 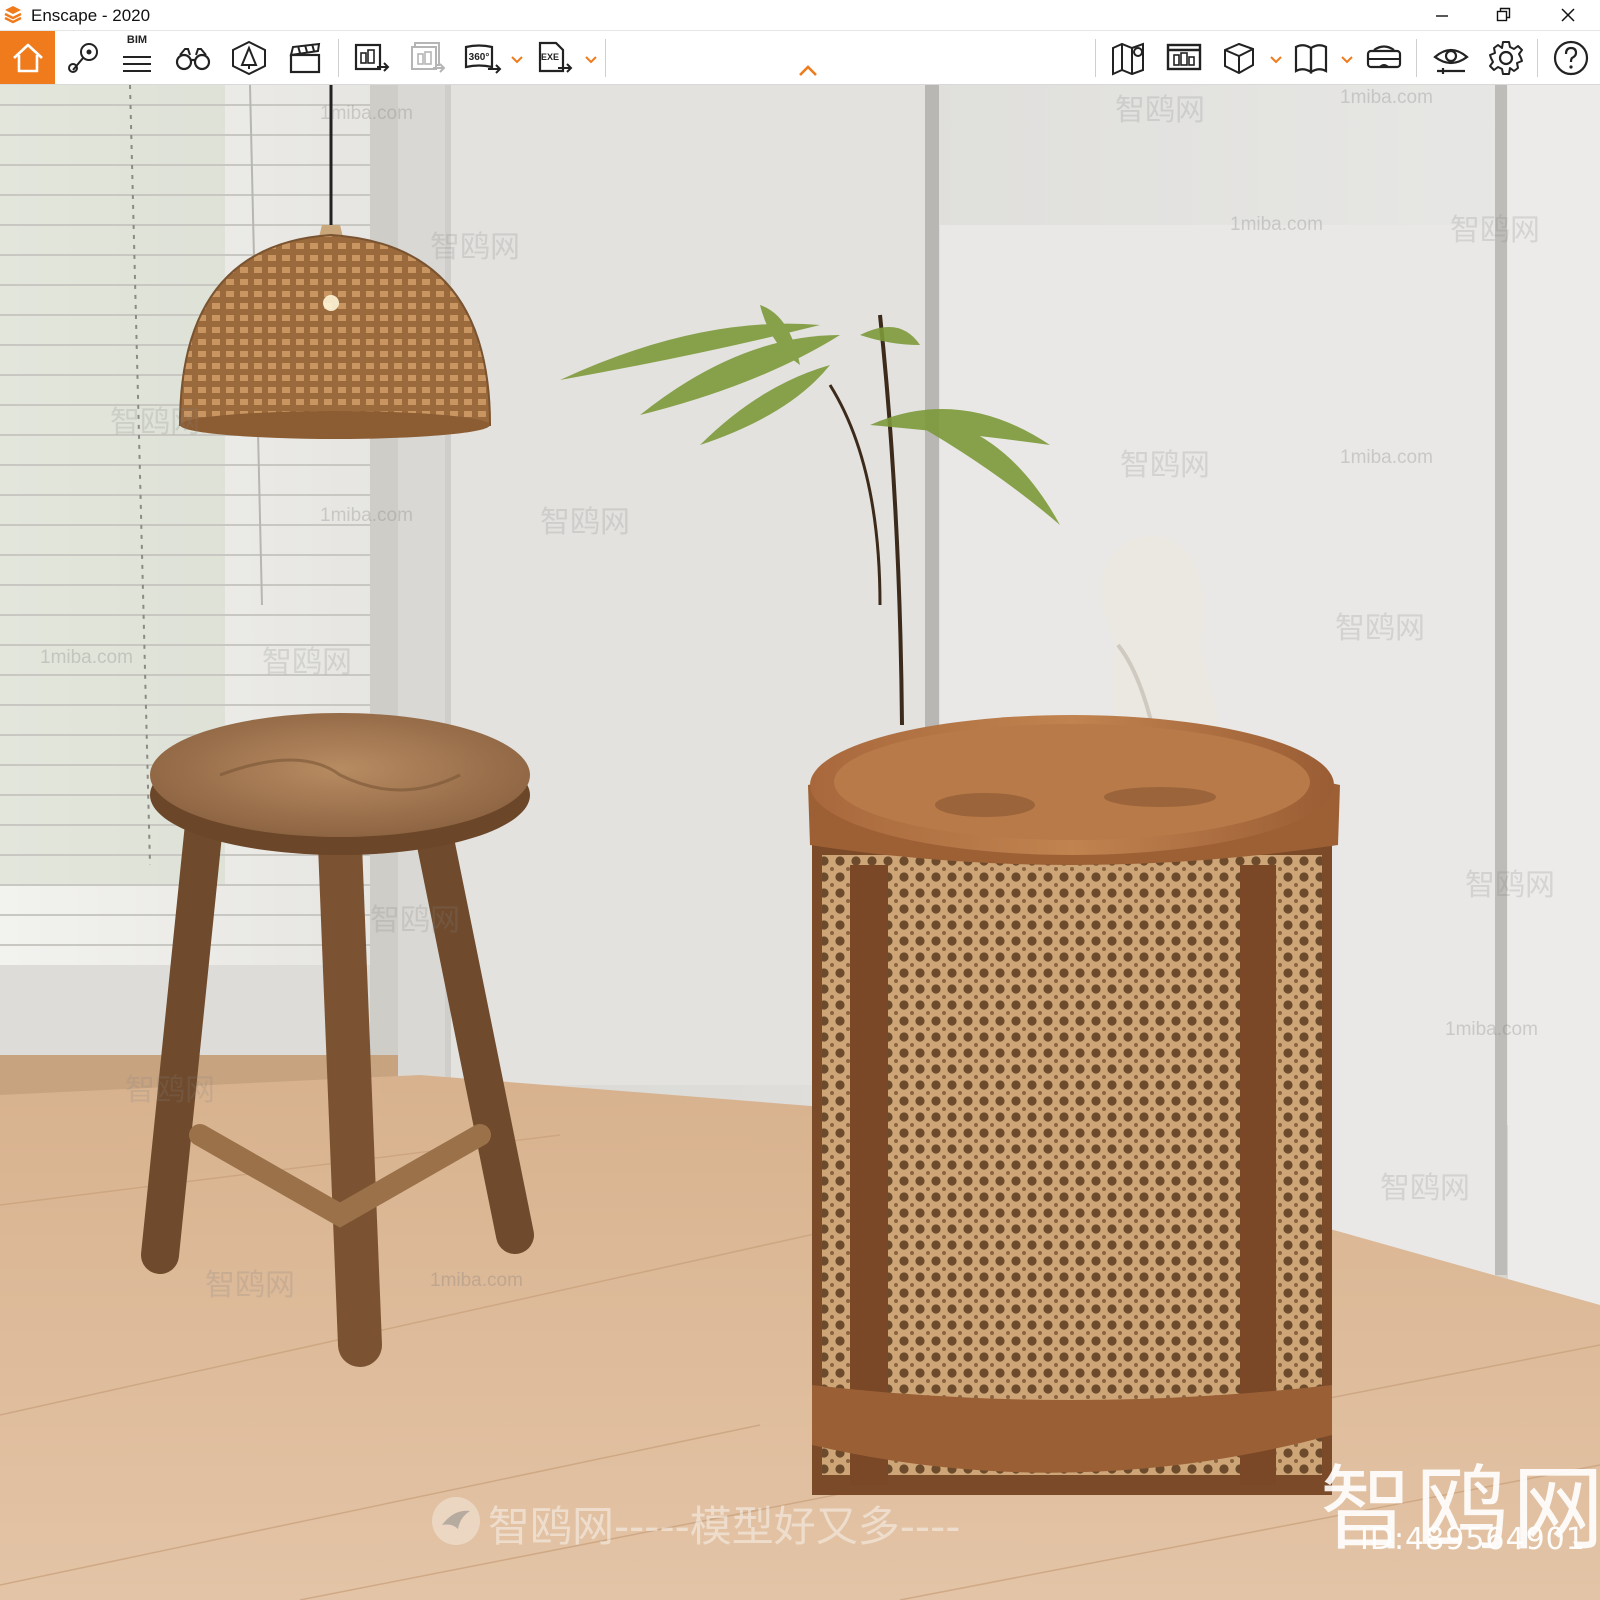 What do you see at coordinates (91, 15) in the screenshot?
I see `window-title: Enscape - 2020` at bounding box center [91, 15].